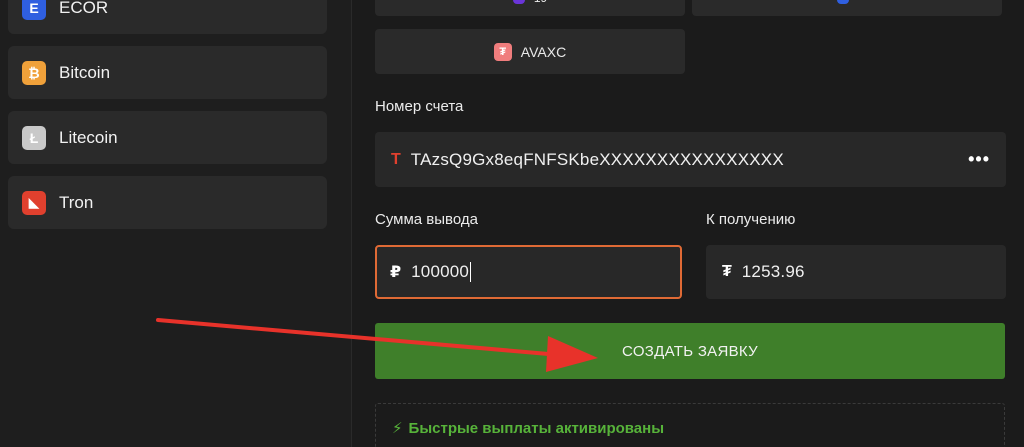 This screenshot has height=447, width=1024. What do you see at coordinates (396, 272) in the screenshot?
I see `ruble-icon: ₽` at bounding box center [396, 272].